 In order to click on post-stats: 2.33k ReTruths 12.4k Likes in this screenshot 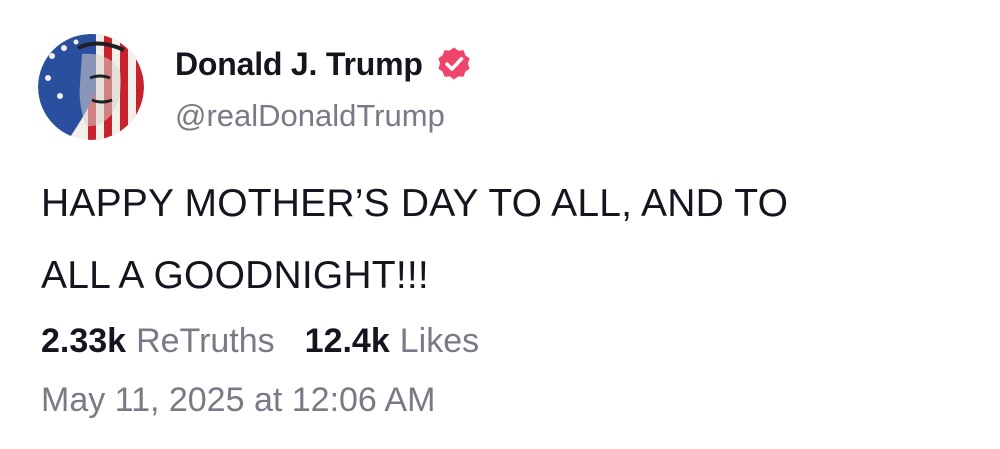, I will do `click(260, 341)`.